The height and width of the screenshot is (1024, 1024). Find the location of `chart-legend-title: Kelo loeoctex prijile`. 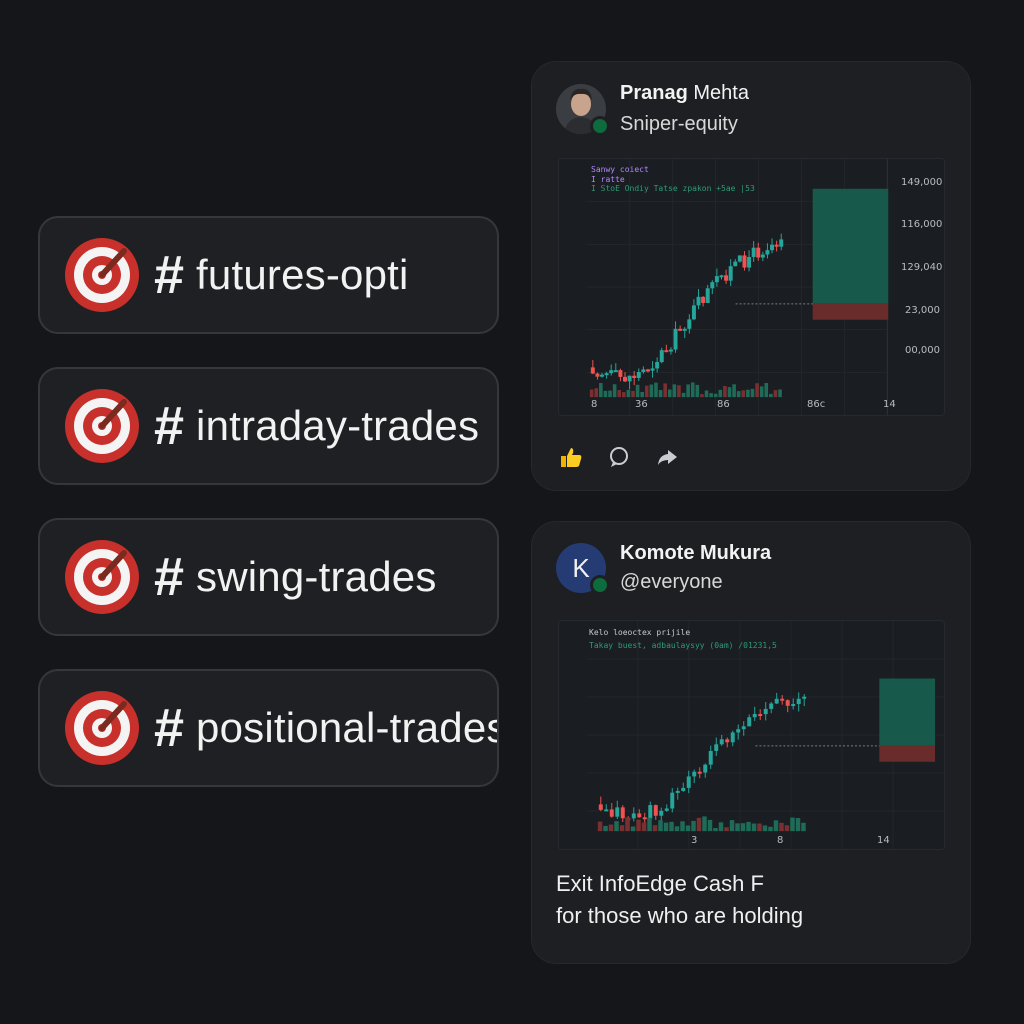

chart-legend-title: Kelo loeoctex prijile is located at coordinates (640, 632).